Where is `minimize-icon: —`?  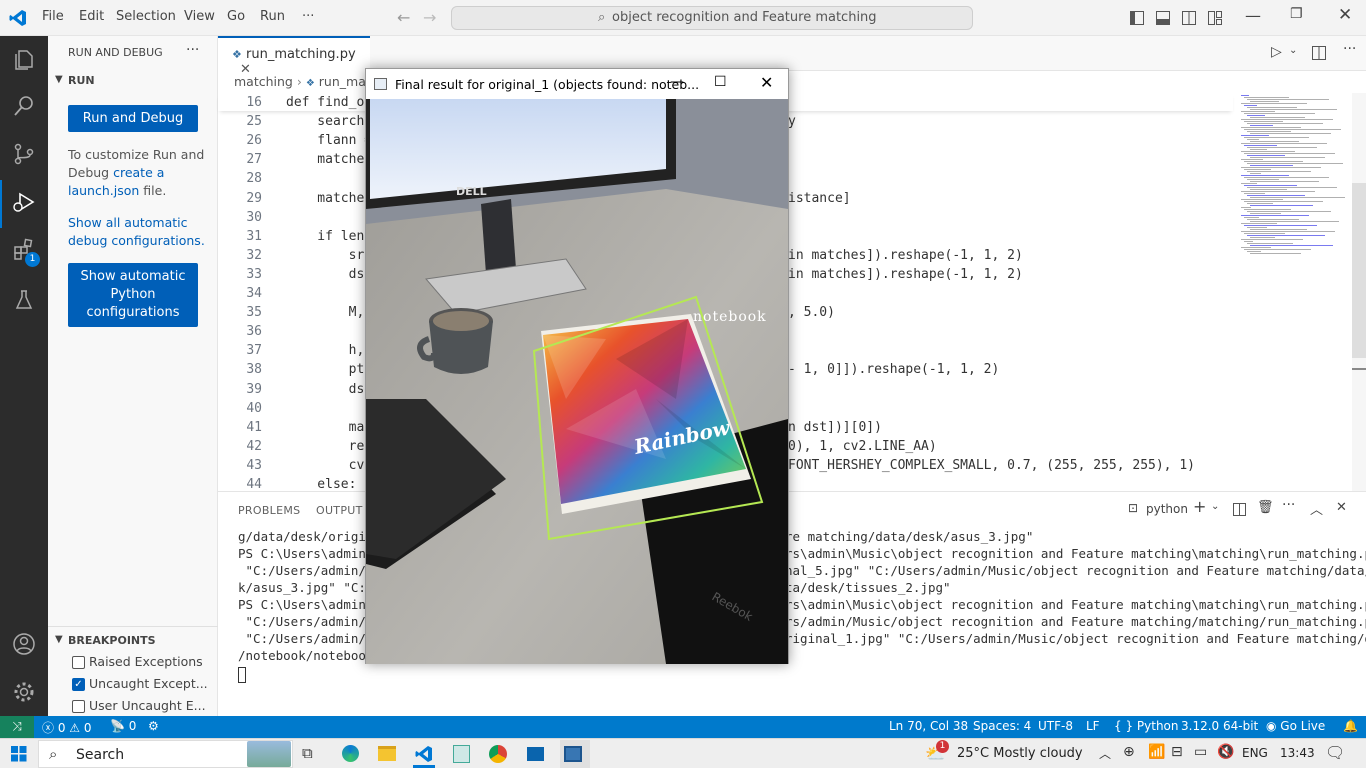
minimize-icon: — is located at coordinates (1253, 15).